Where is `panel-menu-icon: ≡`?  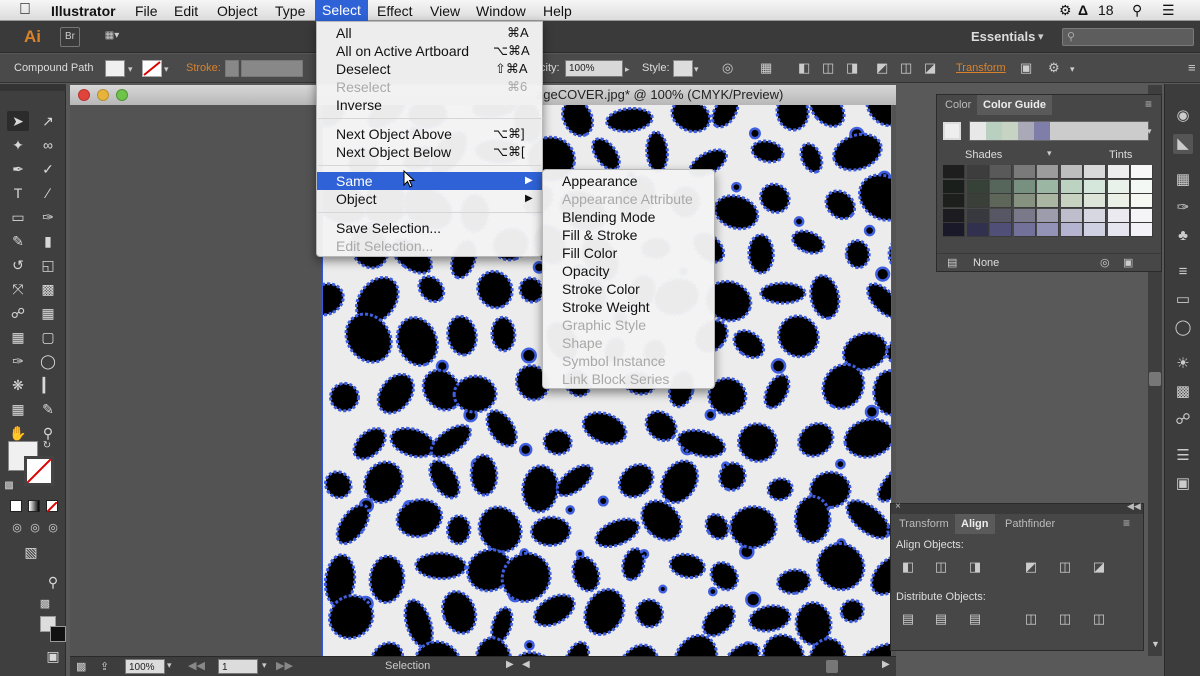
panel-menu-icon: ≡ is located at coordinates (1192, 68).